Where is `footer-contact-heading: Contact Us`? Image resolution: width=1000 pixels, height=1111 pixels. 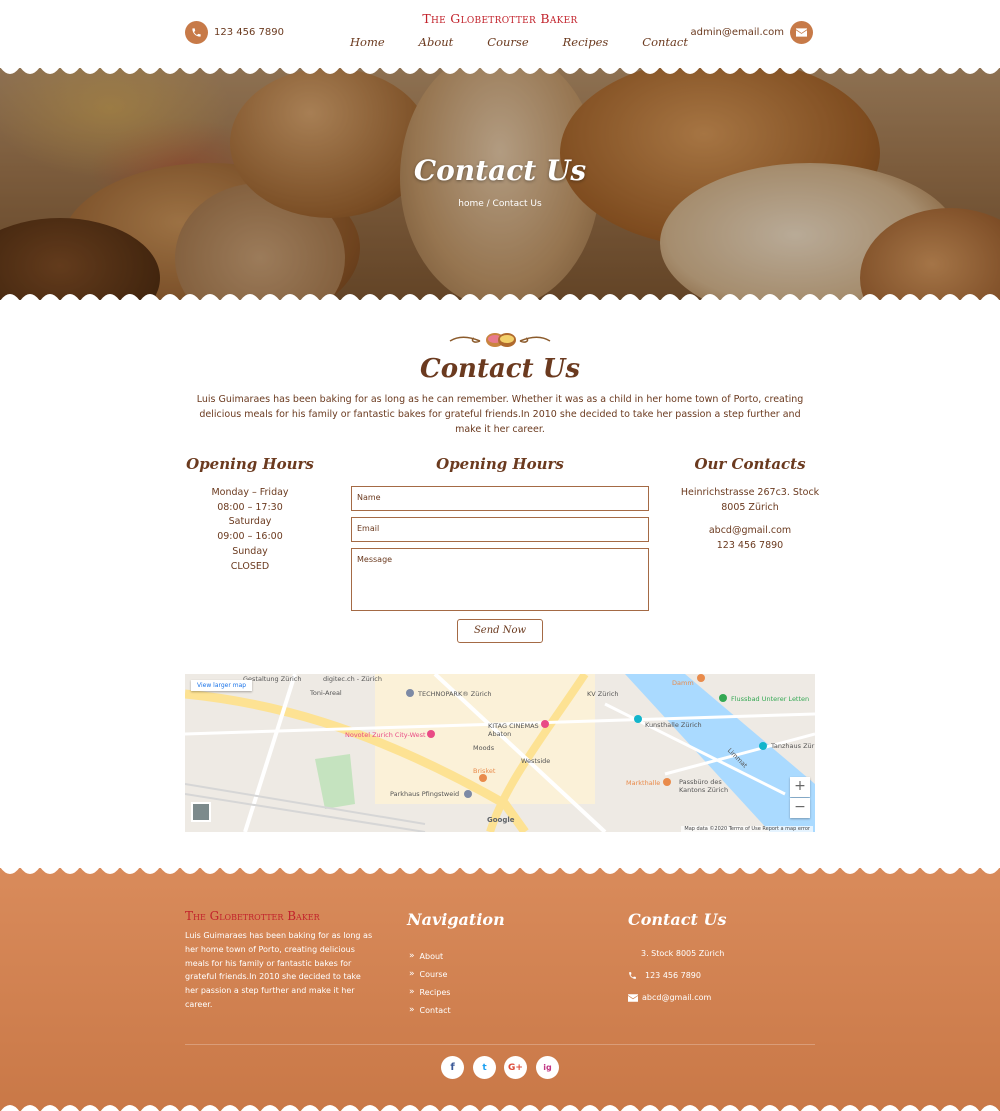 footer-contact-heading: Contact Us is located at coordinates (677, 919).